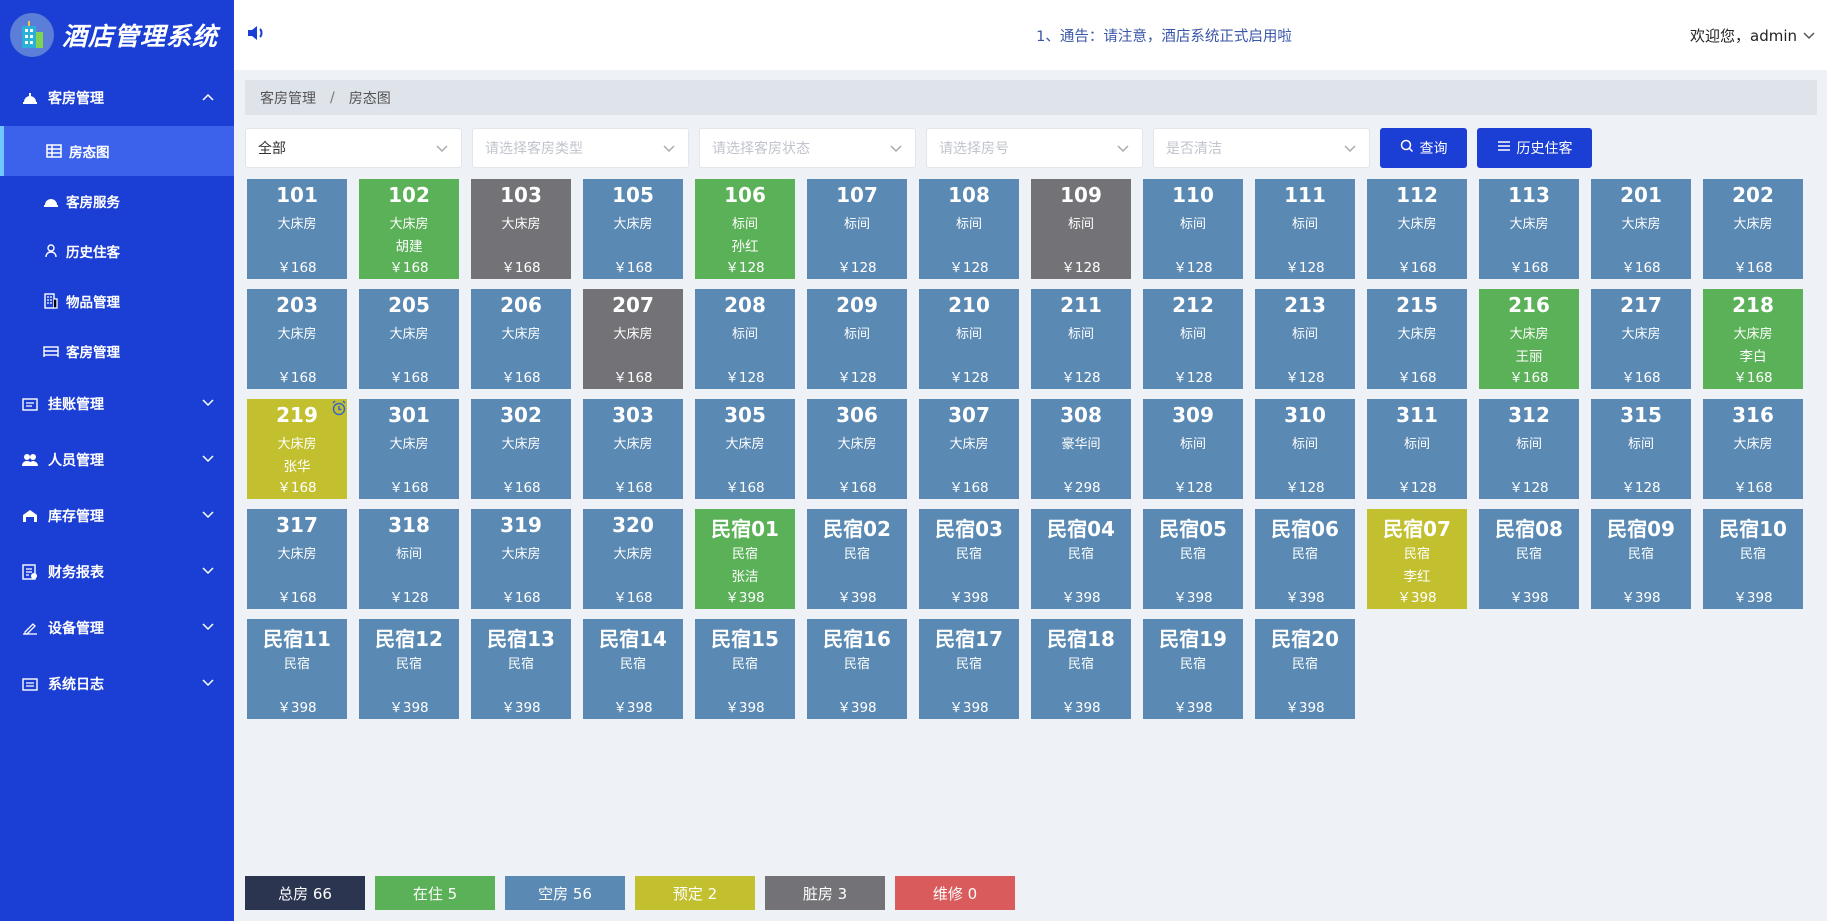 Image resolution: width=1827 pixels, height=921 pixels. I want to click on room-card: 105 大床房 ￥168, so click(633, 229).